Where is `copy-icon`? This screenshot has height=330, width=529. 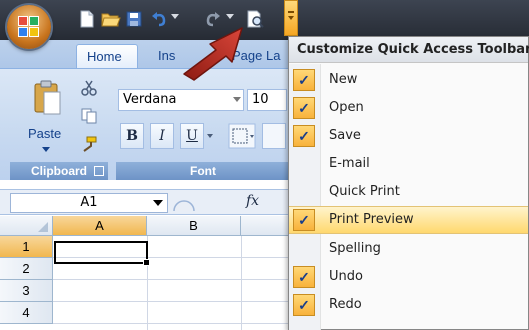
copy-icon is located at coordinates (89, 116).